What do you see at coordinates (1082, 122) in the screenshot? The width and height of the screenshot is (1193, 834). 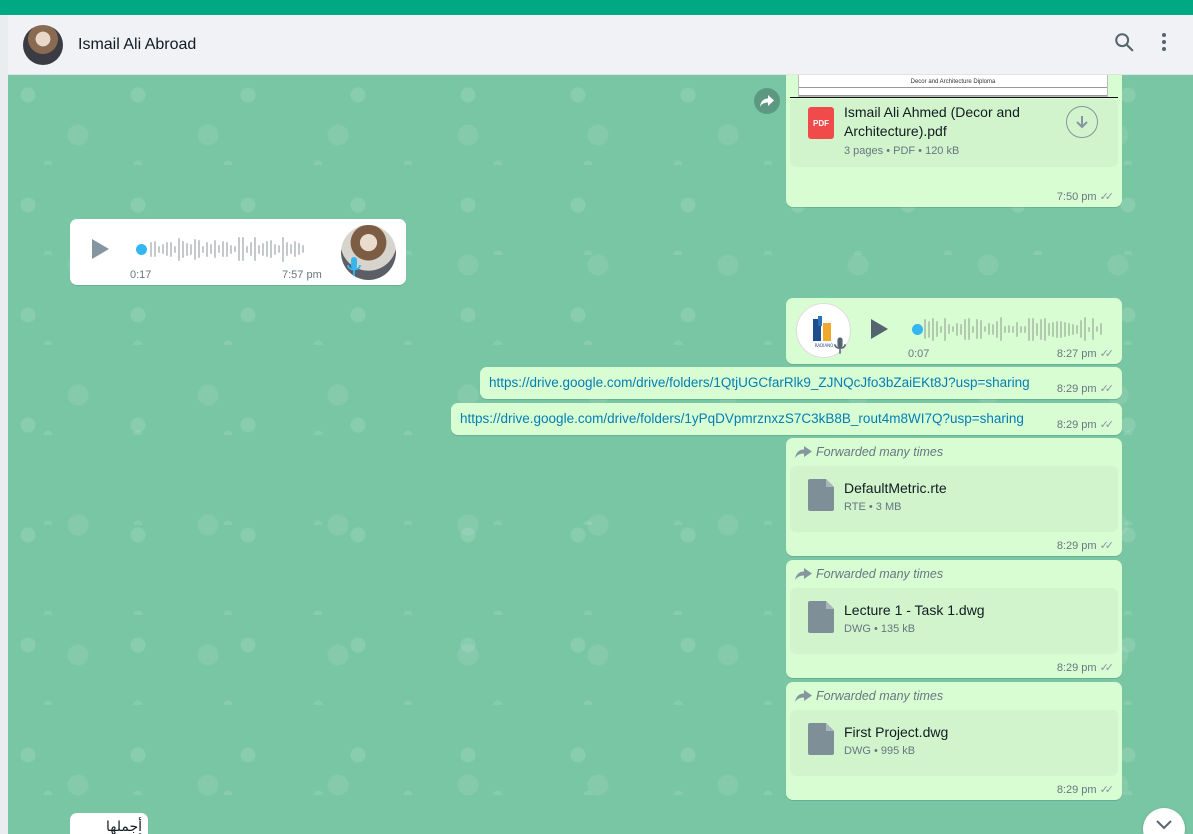 I see `download-icon` at bounding box center [1082, 122].